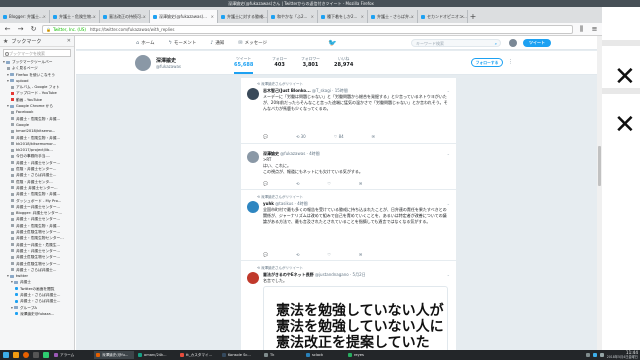  Describe the element at coordinates (288, 274) in the screenshot. I see `tweet-author-name: 憲法がきるのやEネット長野` at that location.